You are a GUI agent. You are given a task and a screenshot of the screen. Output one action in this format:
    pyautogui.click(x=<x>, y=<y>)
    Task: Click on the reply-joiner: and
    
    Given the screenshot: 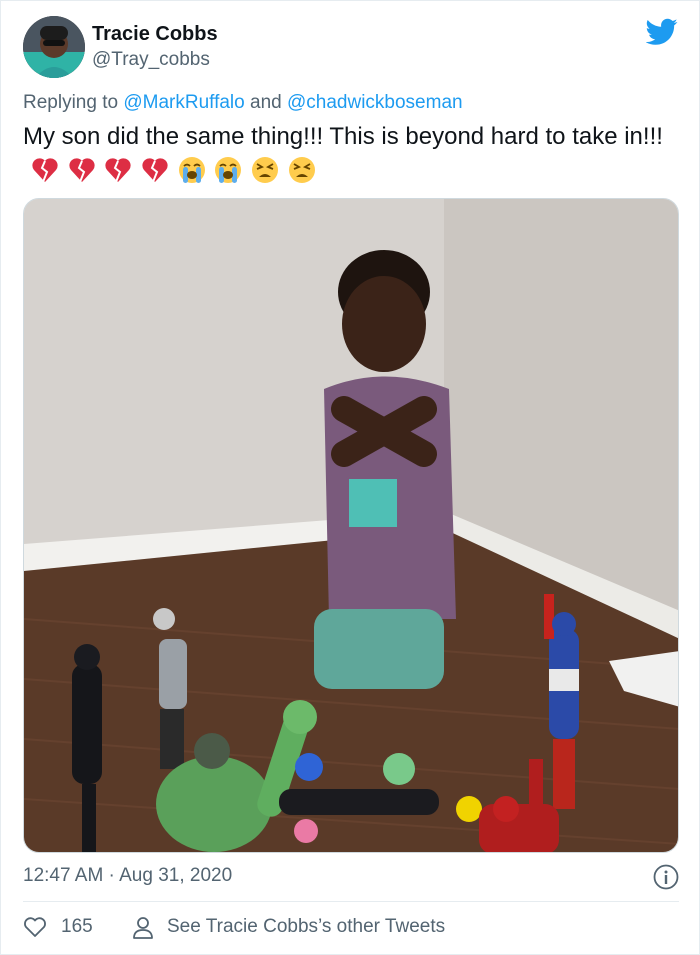 What is the action you would take?
    pyautogui.click(x=266, y=102)
    